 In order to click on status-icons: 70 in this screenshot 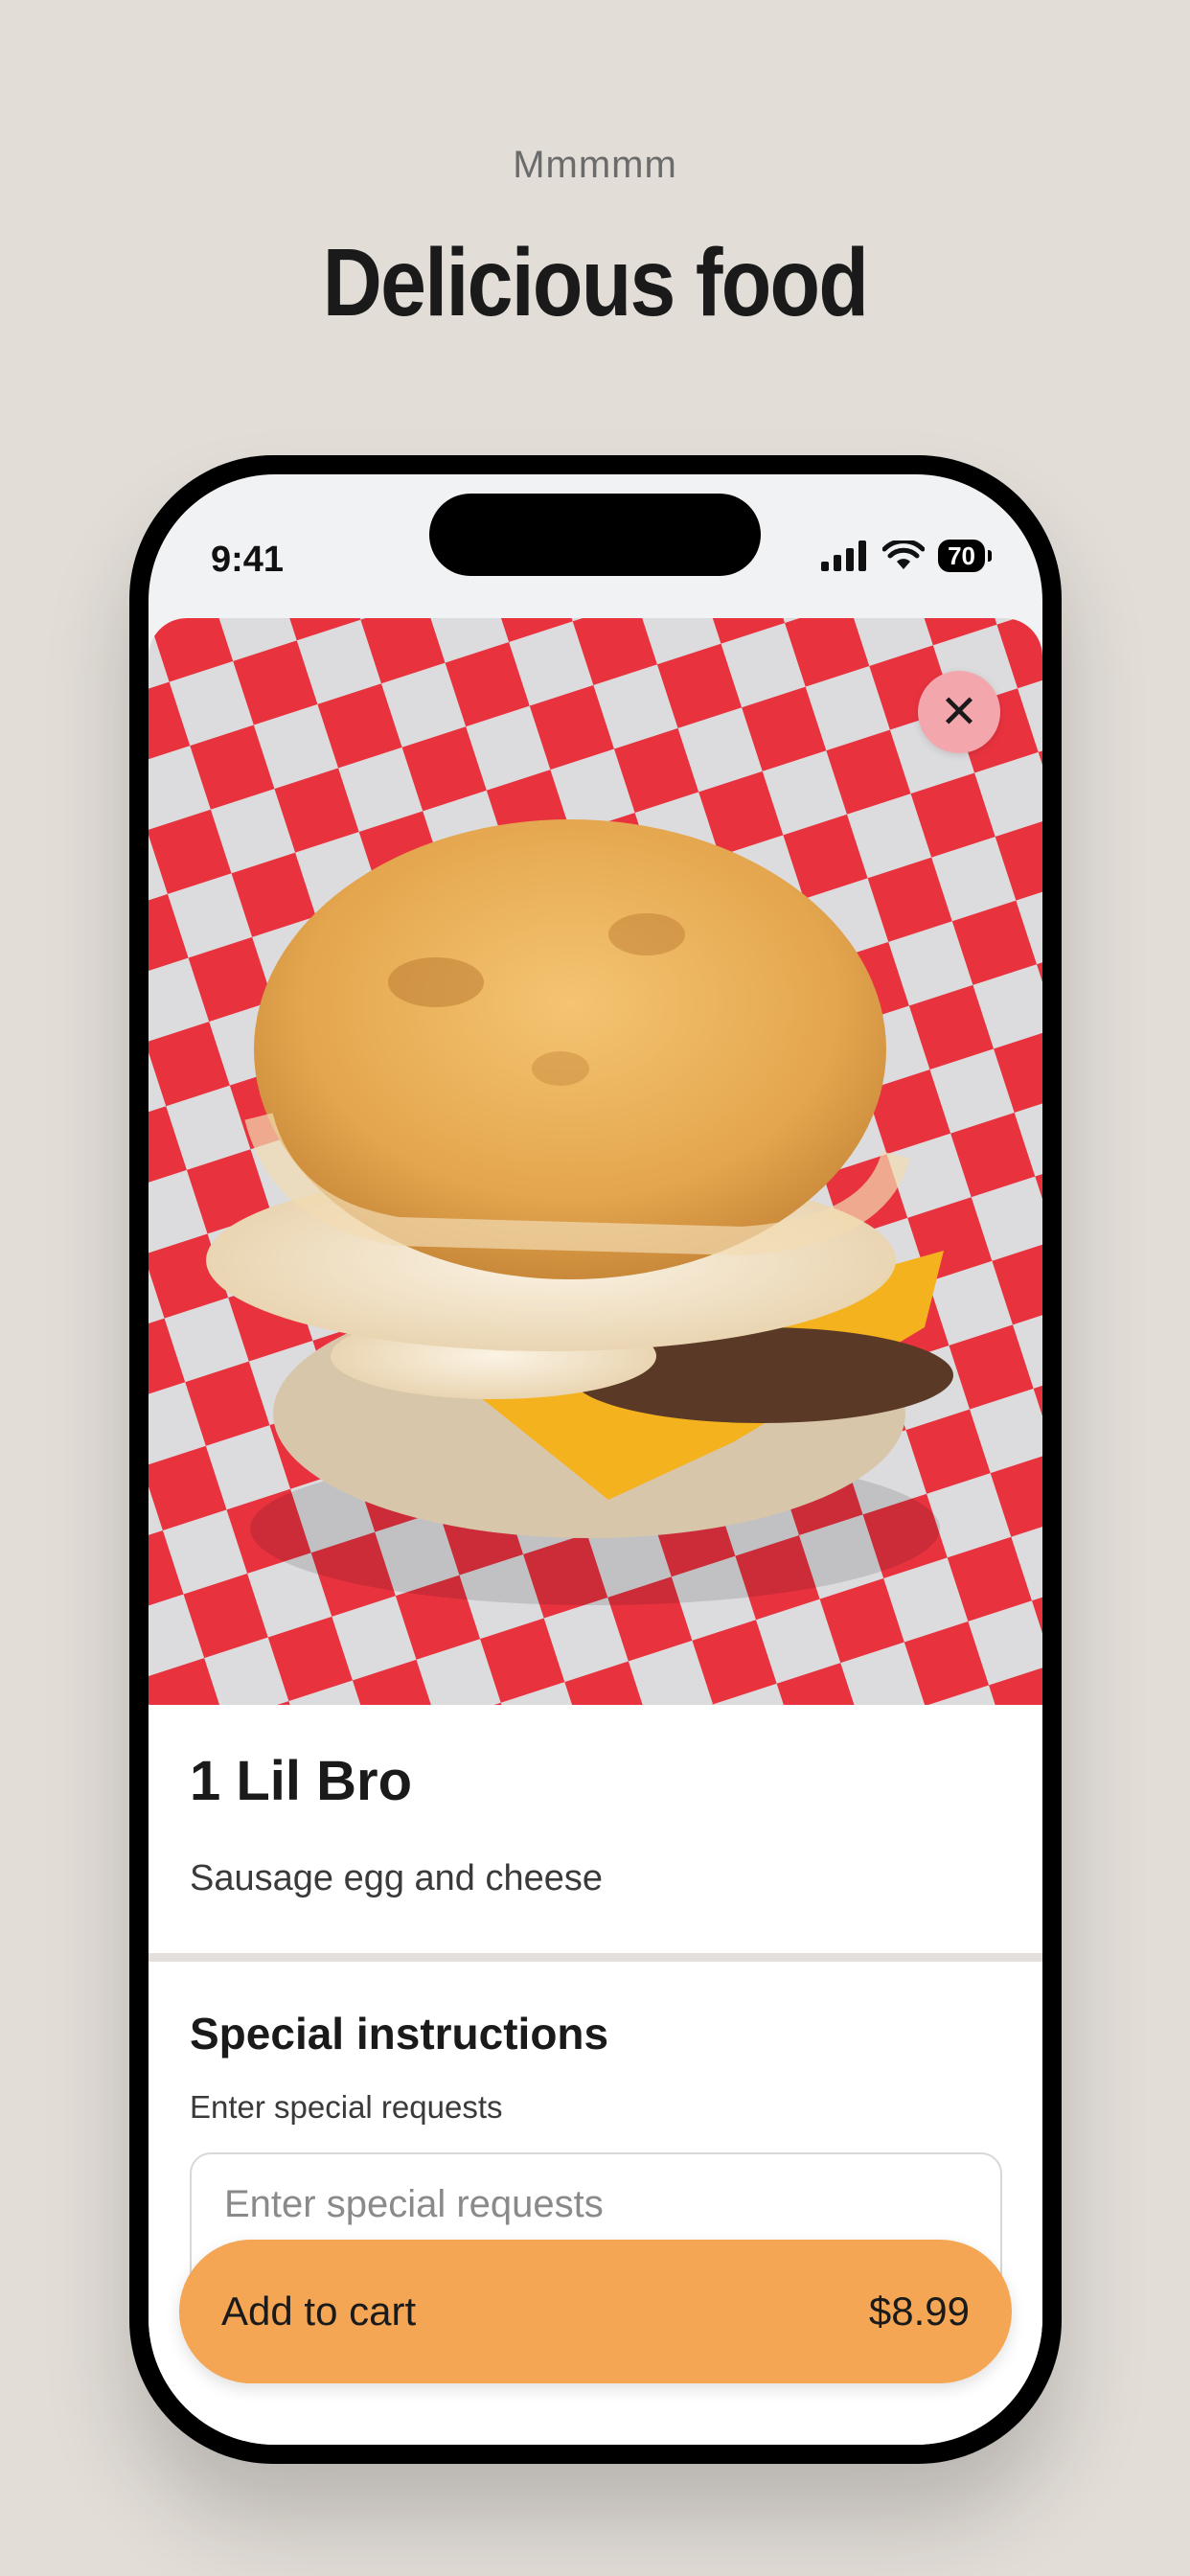, I will do `click(906, 556)`.